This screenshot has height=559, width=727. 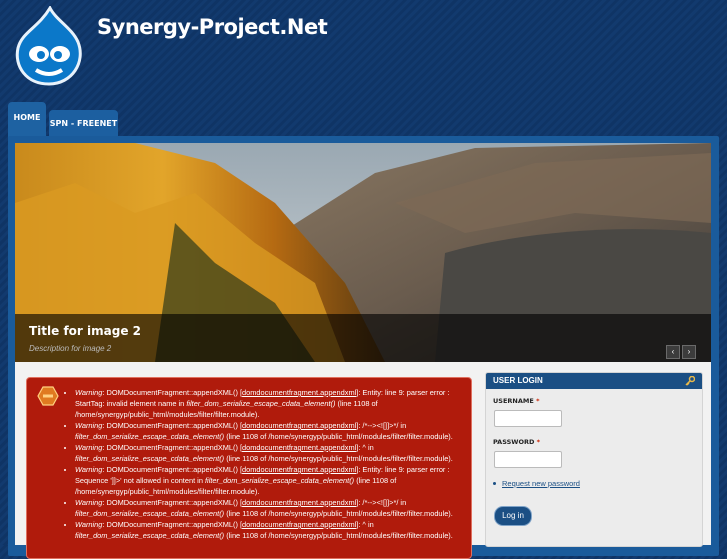 What do you see at coordinates (528, 459) in the screenshot?
I see `password-input` at bounding box center [528, 459].